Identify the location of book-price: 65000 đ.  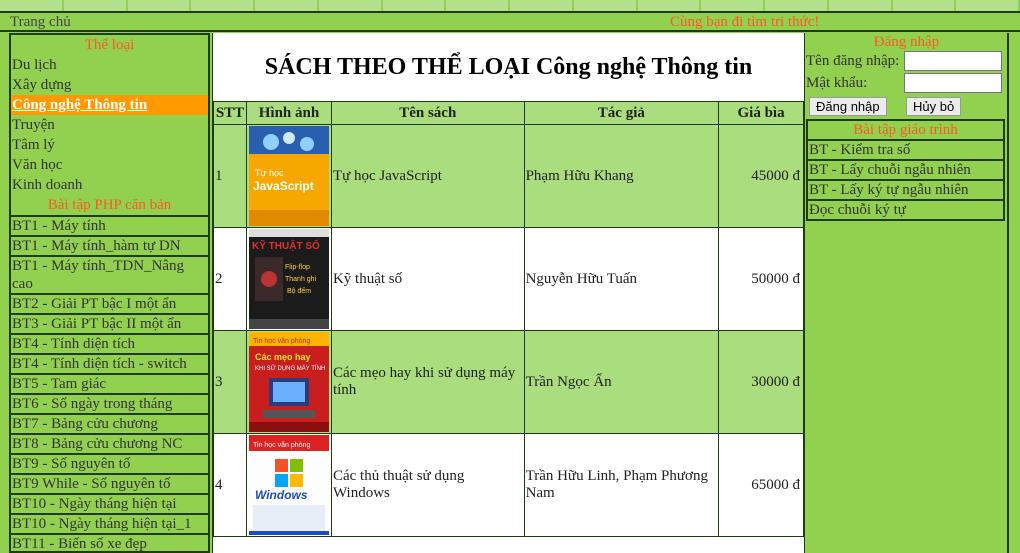
(761, 485).